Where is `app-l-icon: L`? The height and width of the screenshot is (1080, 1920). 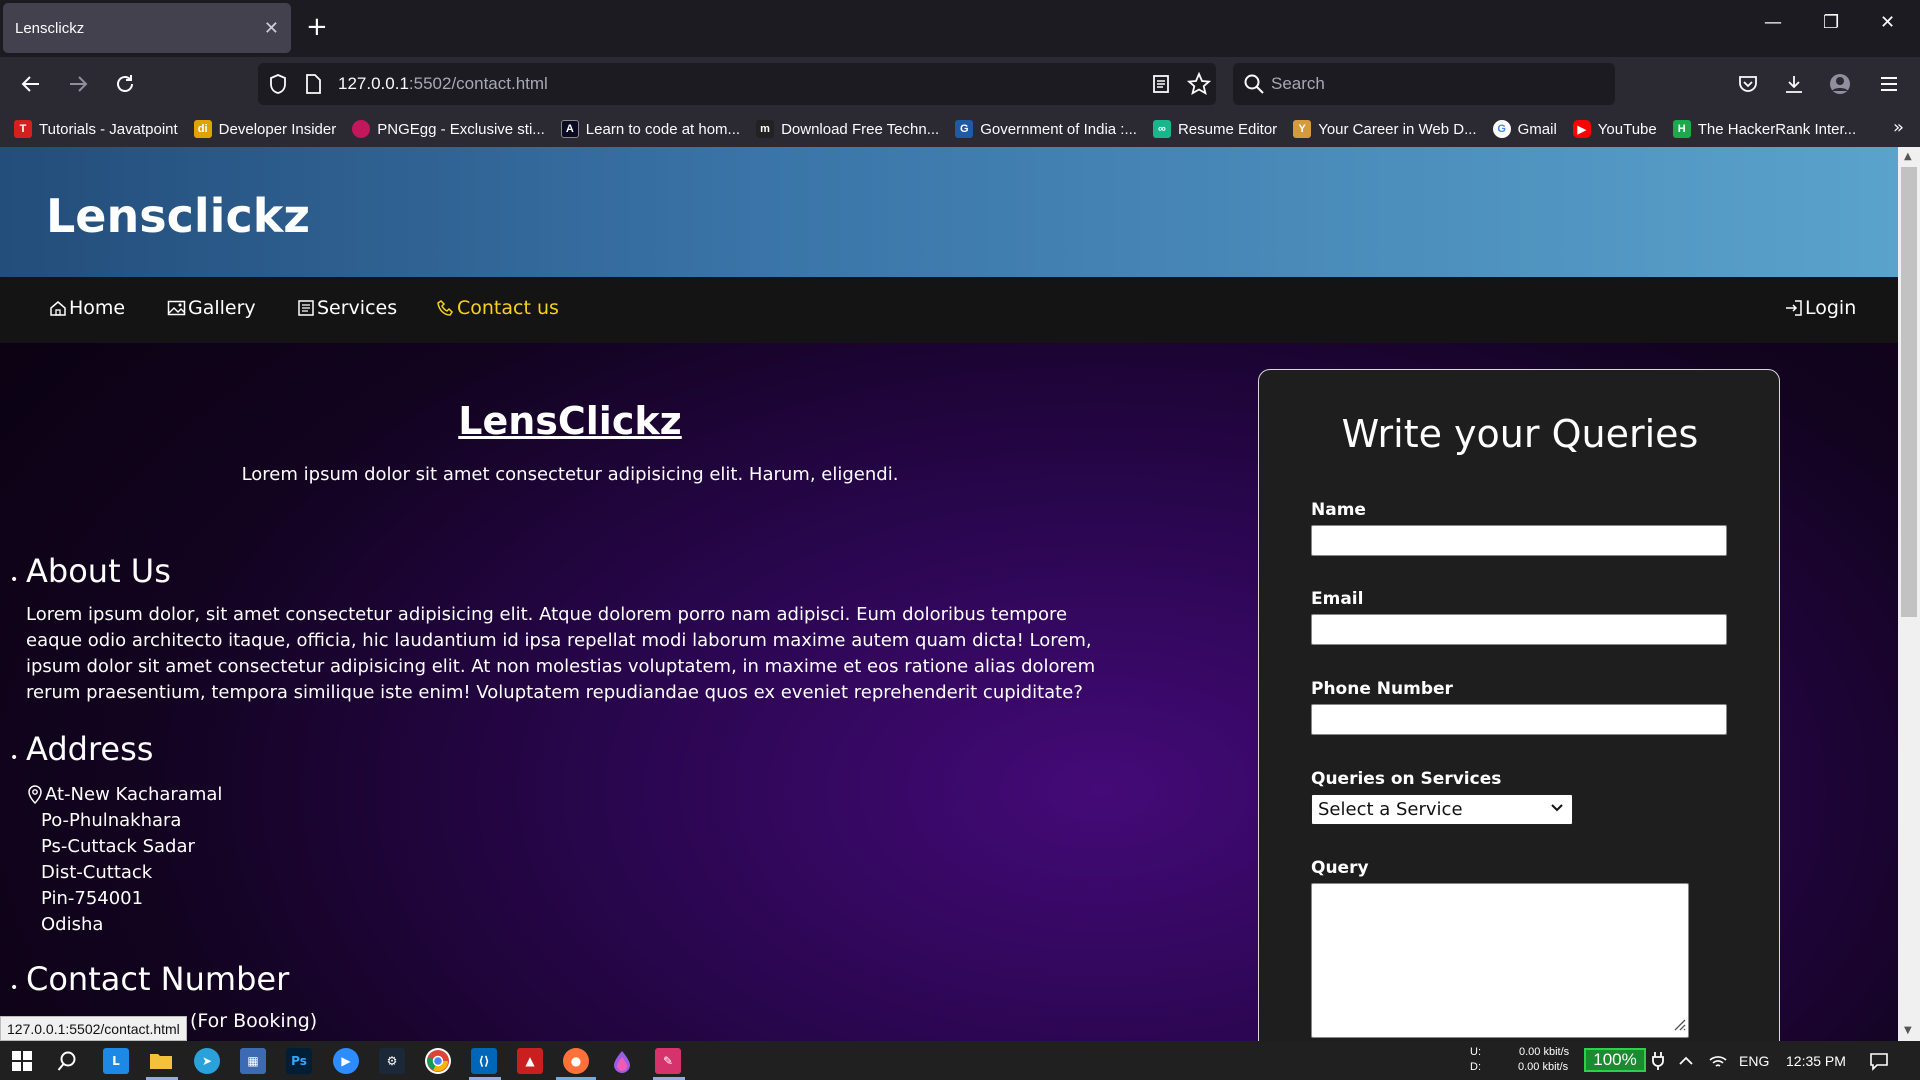 app-l-icon: L is located at coordinates (116, 1061).